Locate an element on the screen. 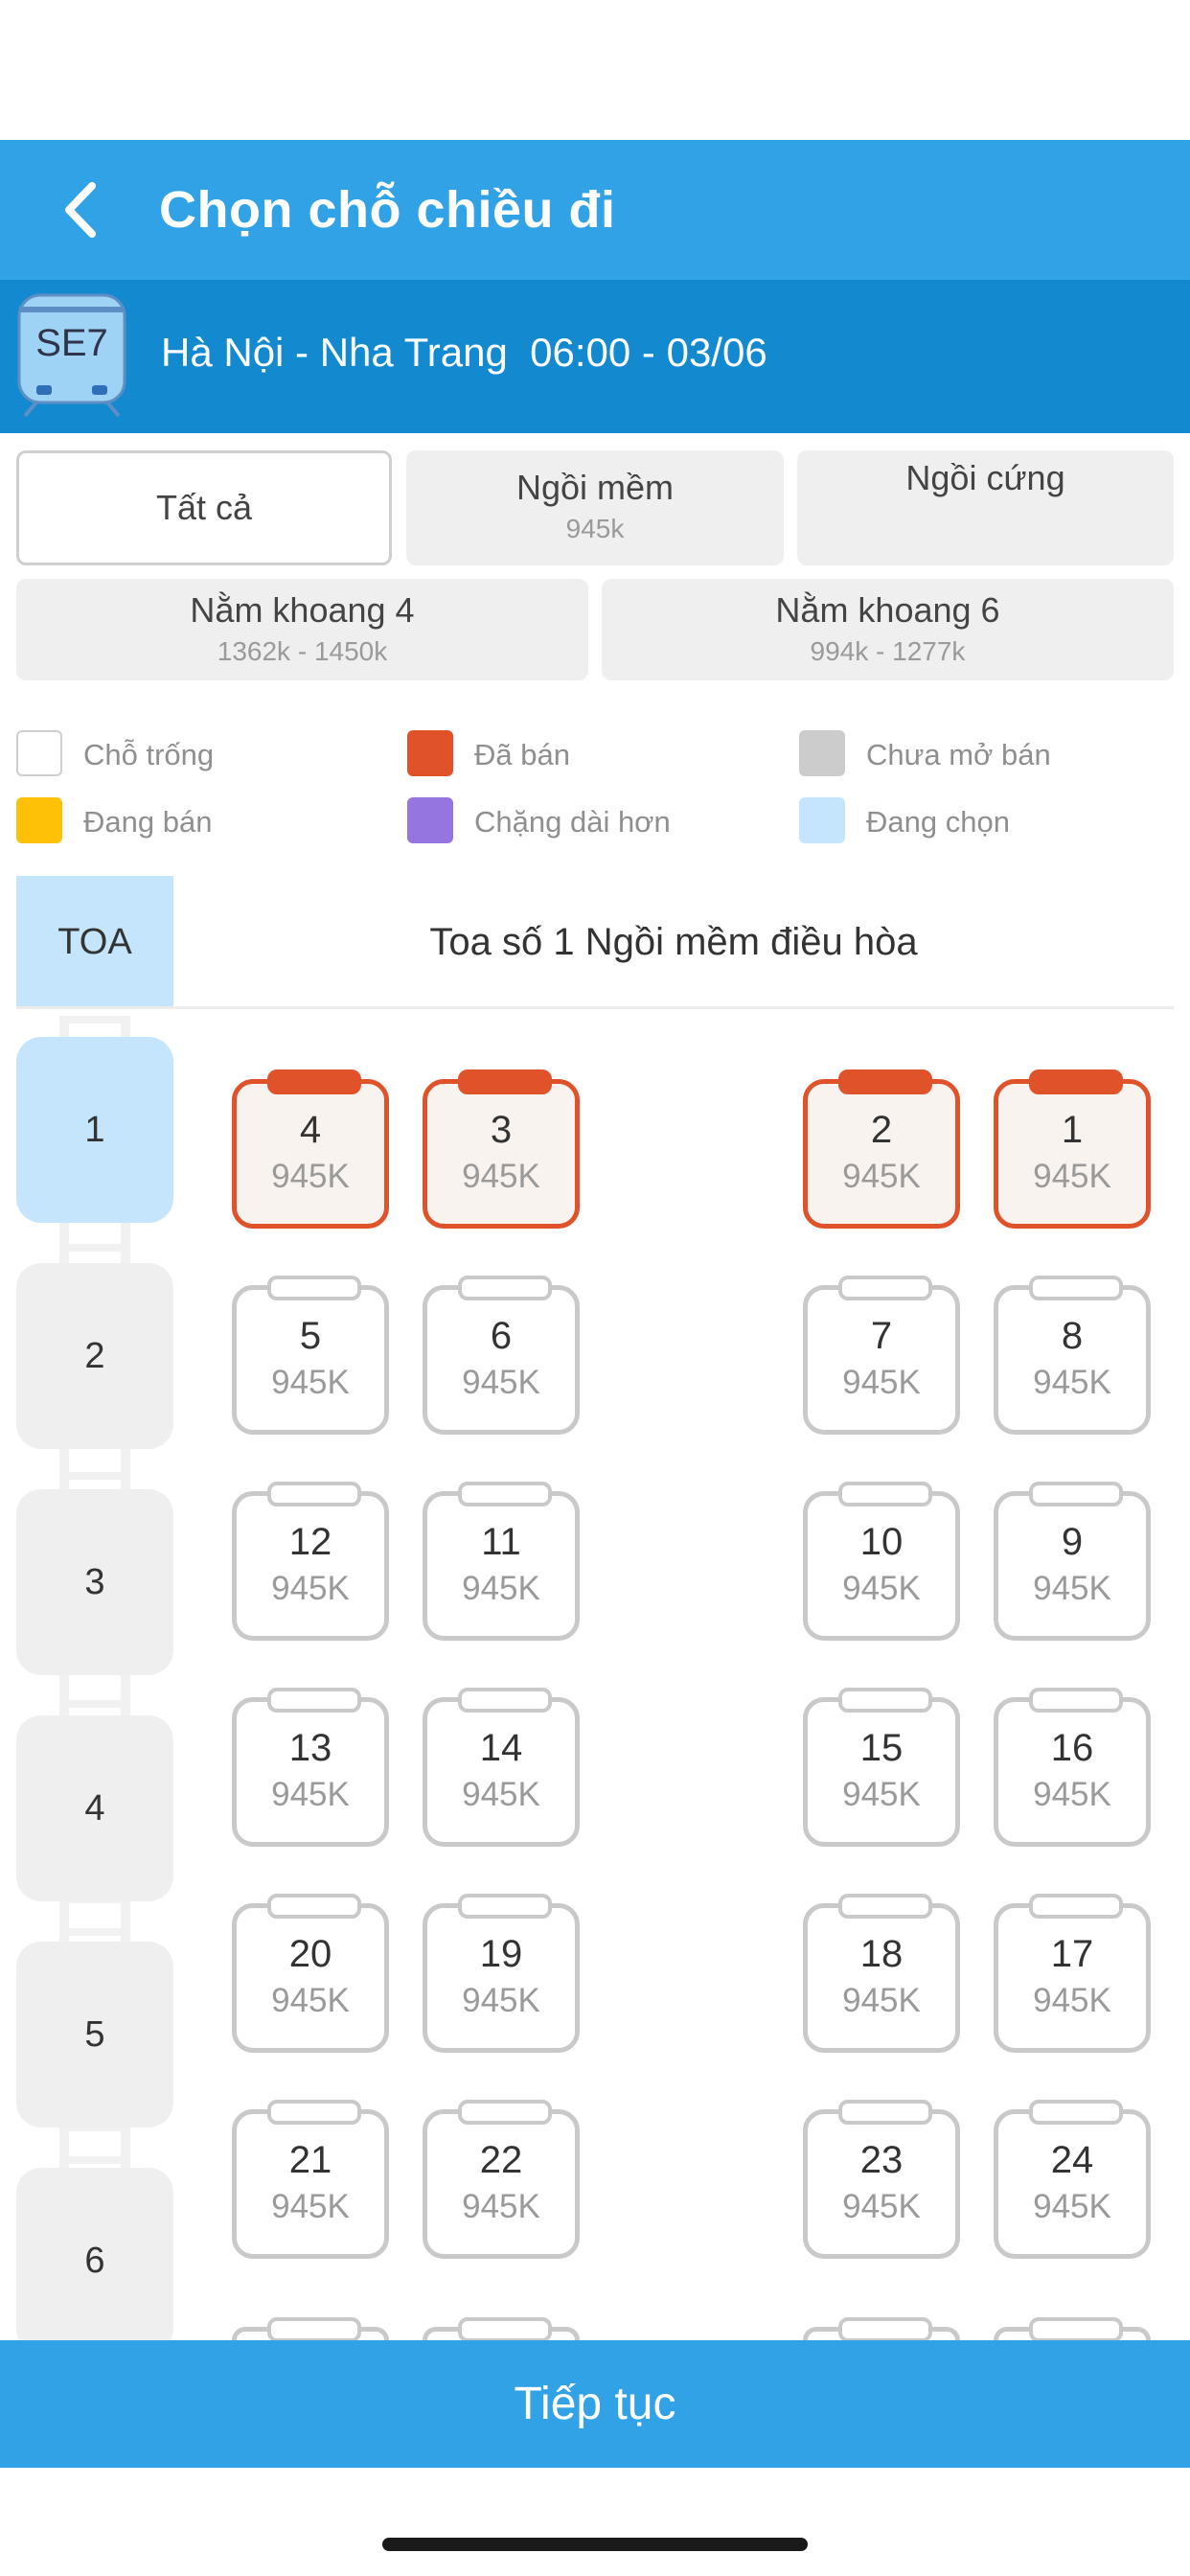 The width and height of the screenshot is (1190, 2576). seat-number: 4 is located at coordinates (311, 1130).